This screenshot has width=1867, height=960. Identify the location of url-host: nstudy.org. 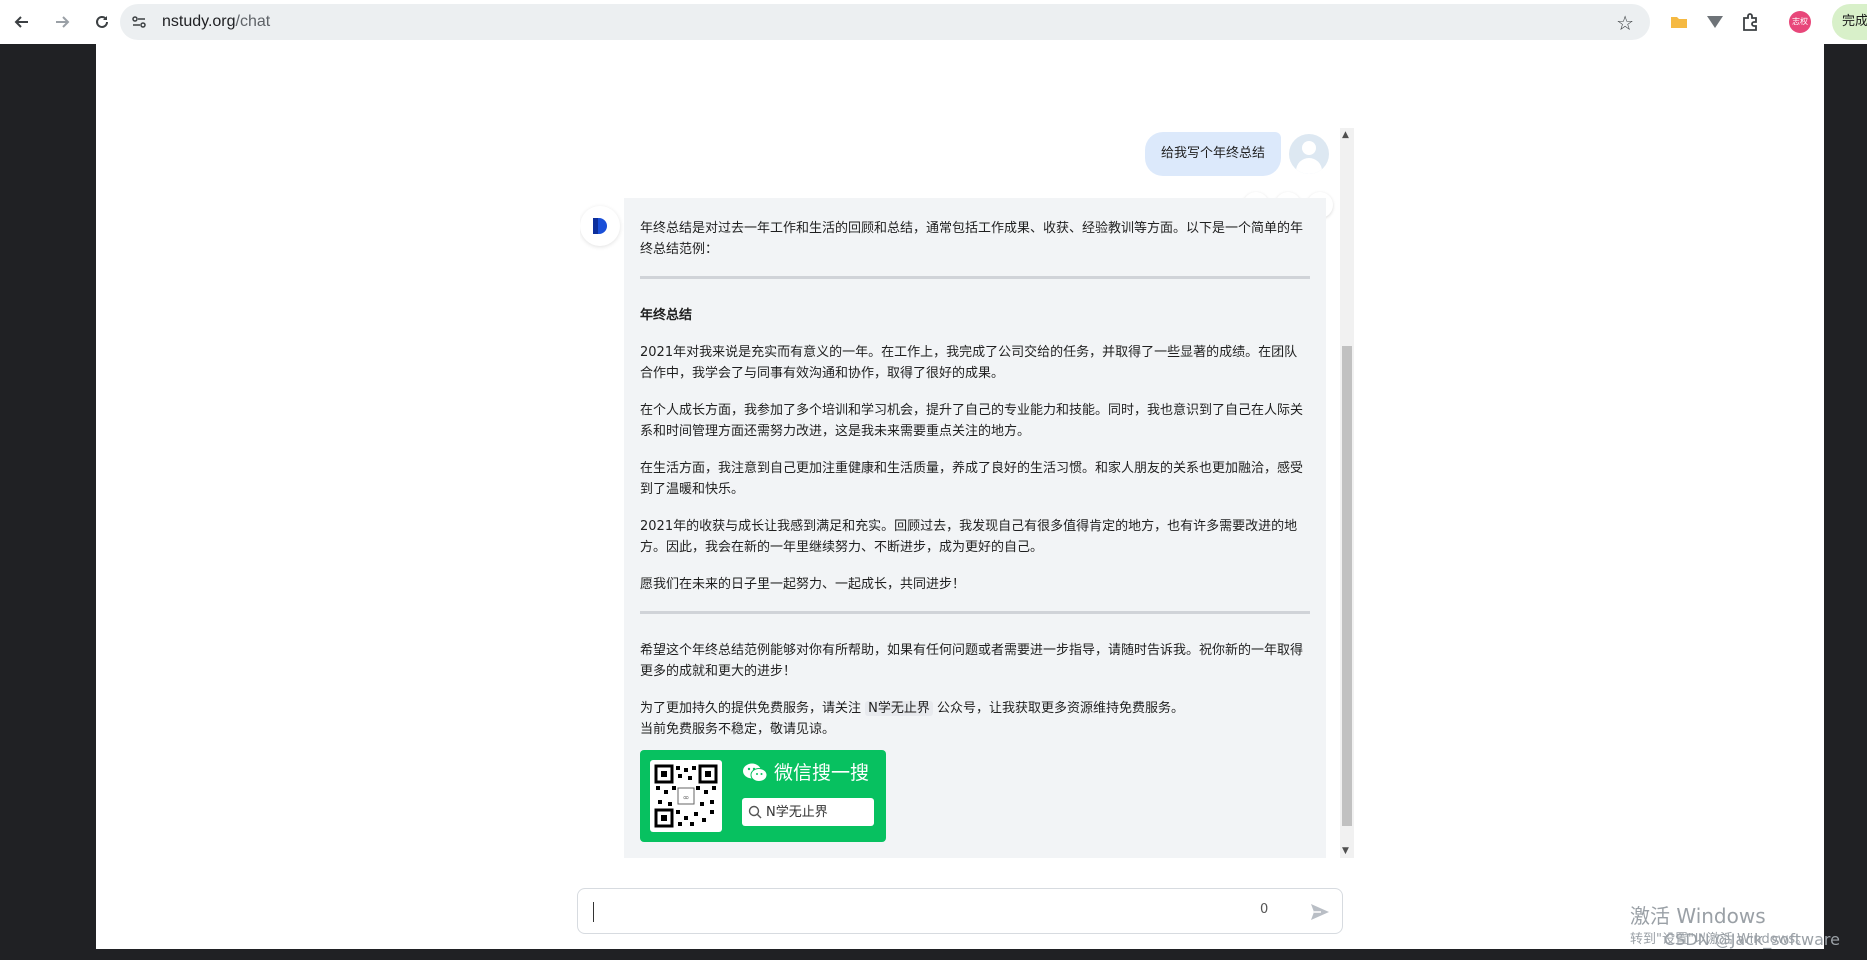
(199, 21).